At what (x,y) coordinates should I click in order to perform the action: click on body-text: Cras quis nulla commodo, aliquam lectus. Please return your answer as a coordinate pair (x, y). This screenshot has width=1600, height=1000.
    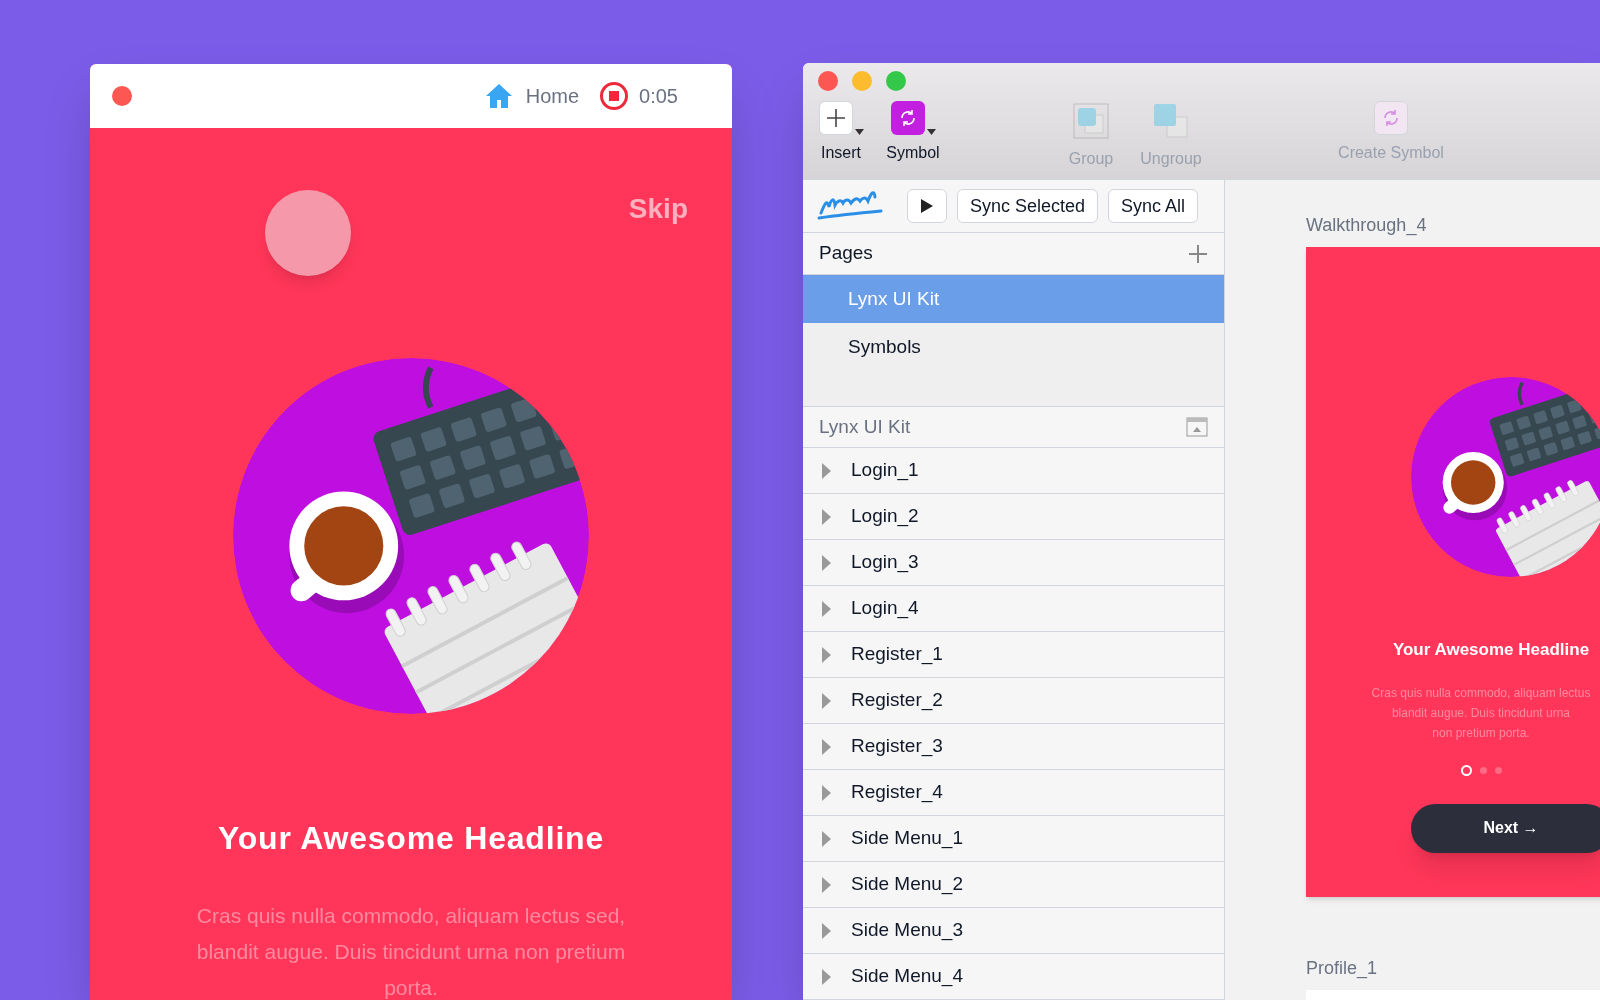
    Looking at the image, I should click on (1481, 693).